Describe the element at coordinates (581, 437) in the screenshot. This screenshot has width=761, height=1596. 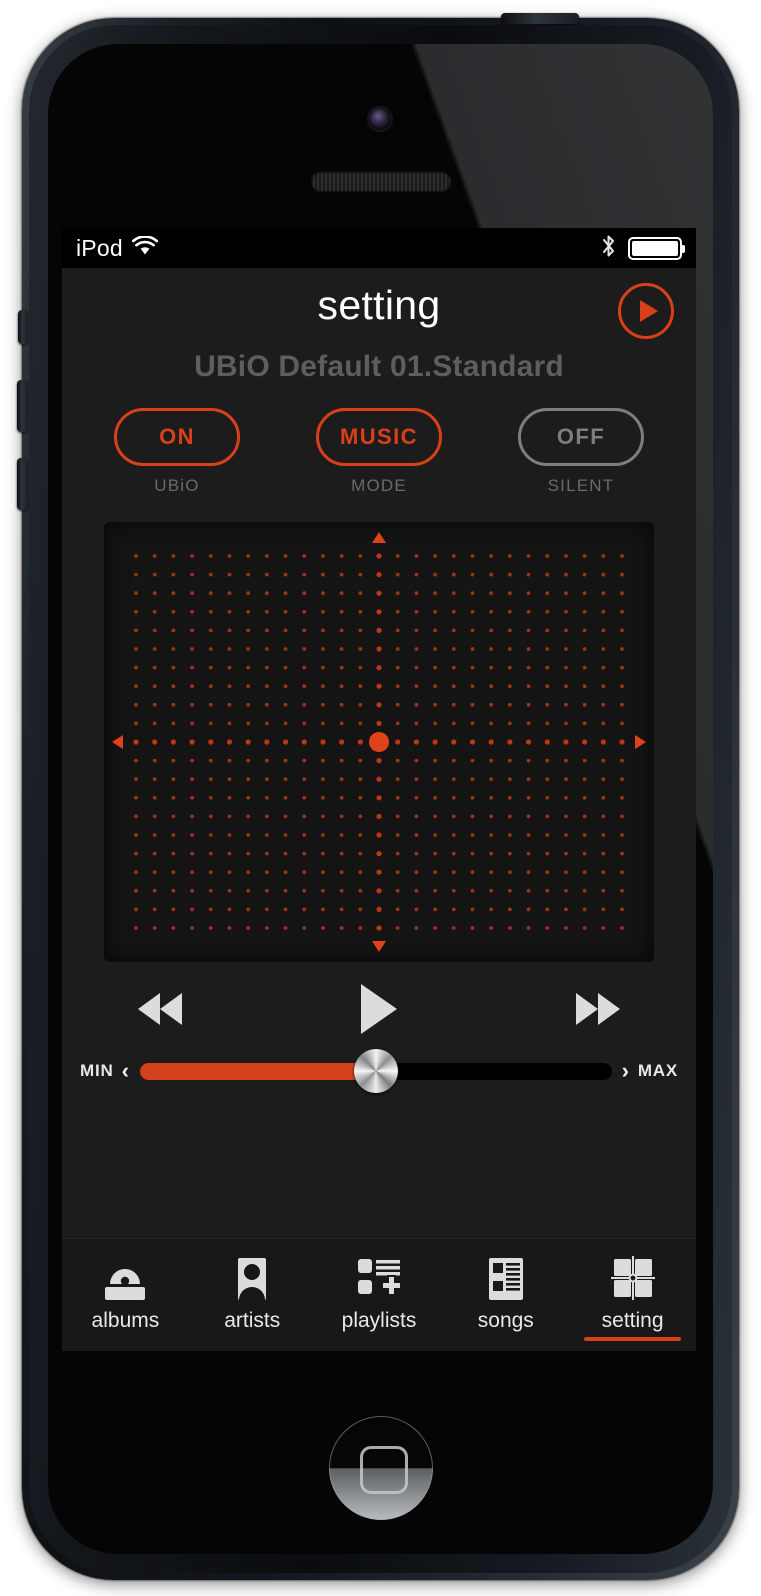
I see `silent-toggle-button: OFF` at that location.